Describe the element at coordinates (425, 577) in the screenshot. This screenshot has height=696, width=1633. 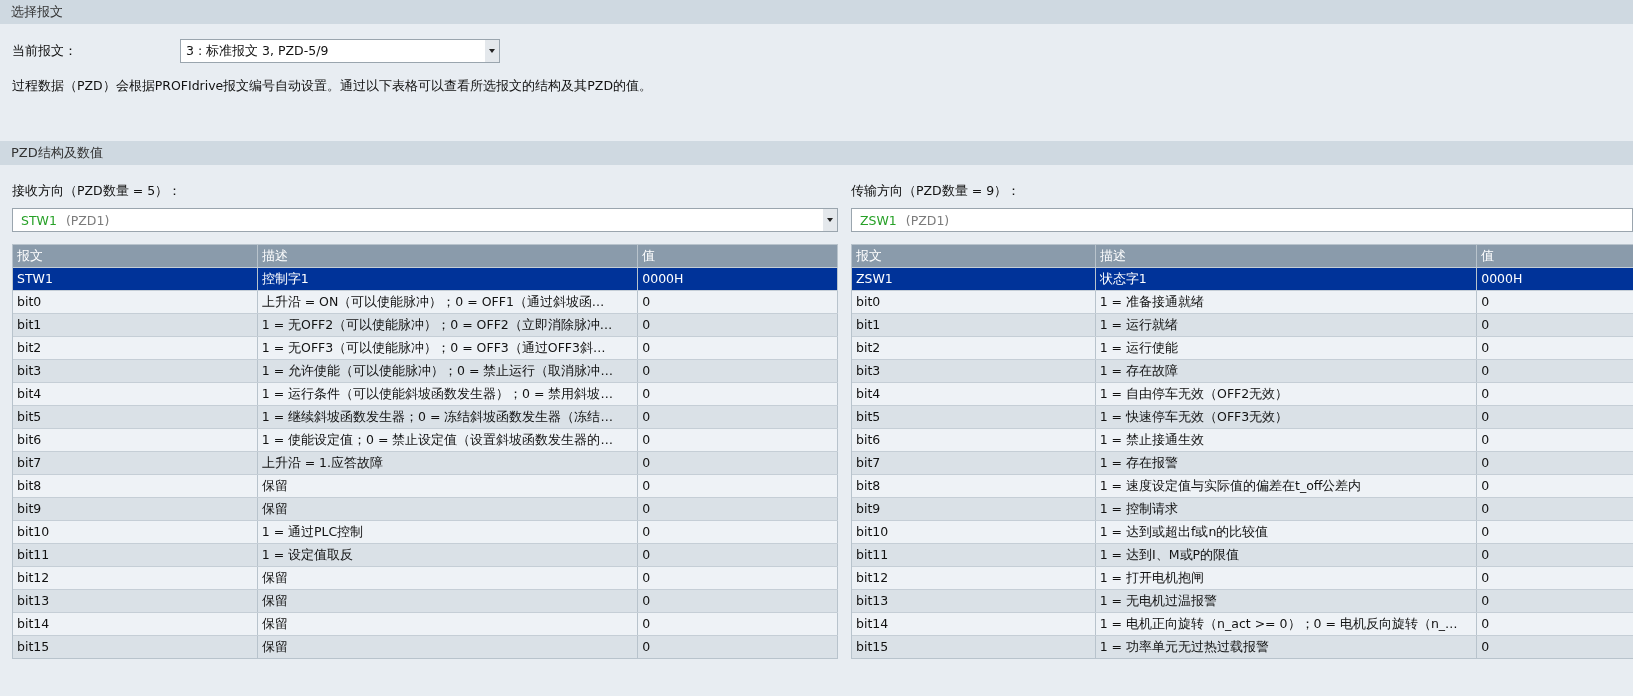
I see `table-row: bit12 保留 0` at that location.